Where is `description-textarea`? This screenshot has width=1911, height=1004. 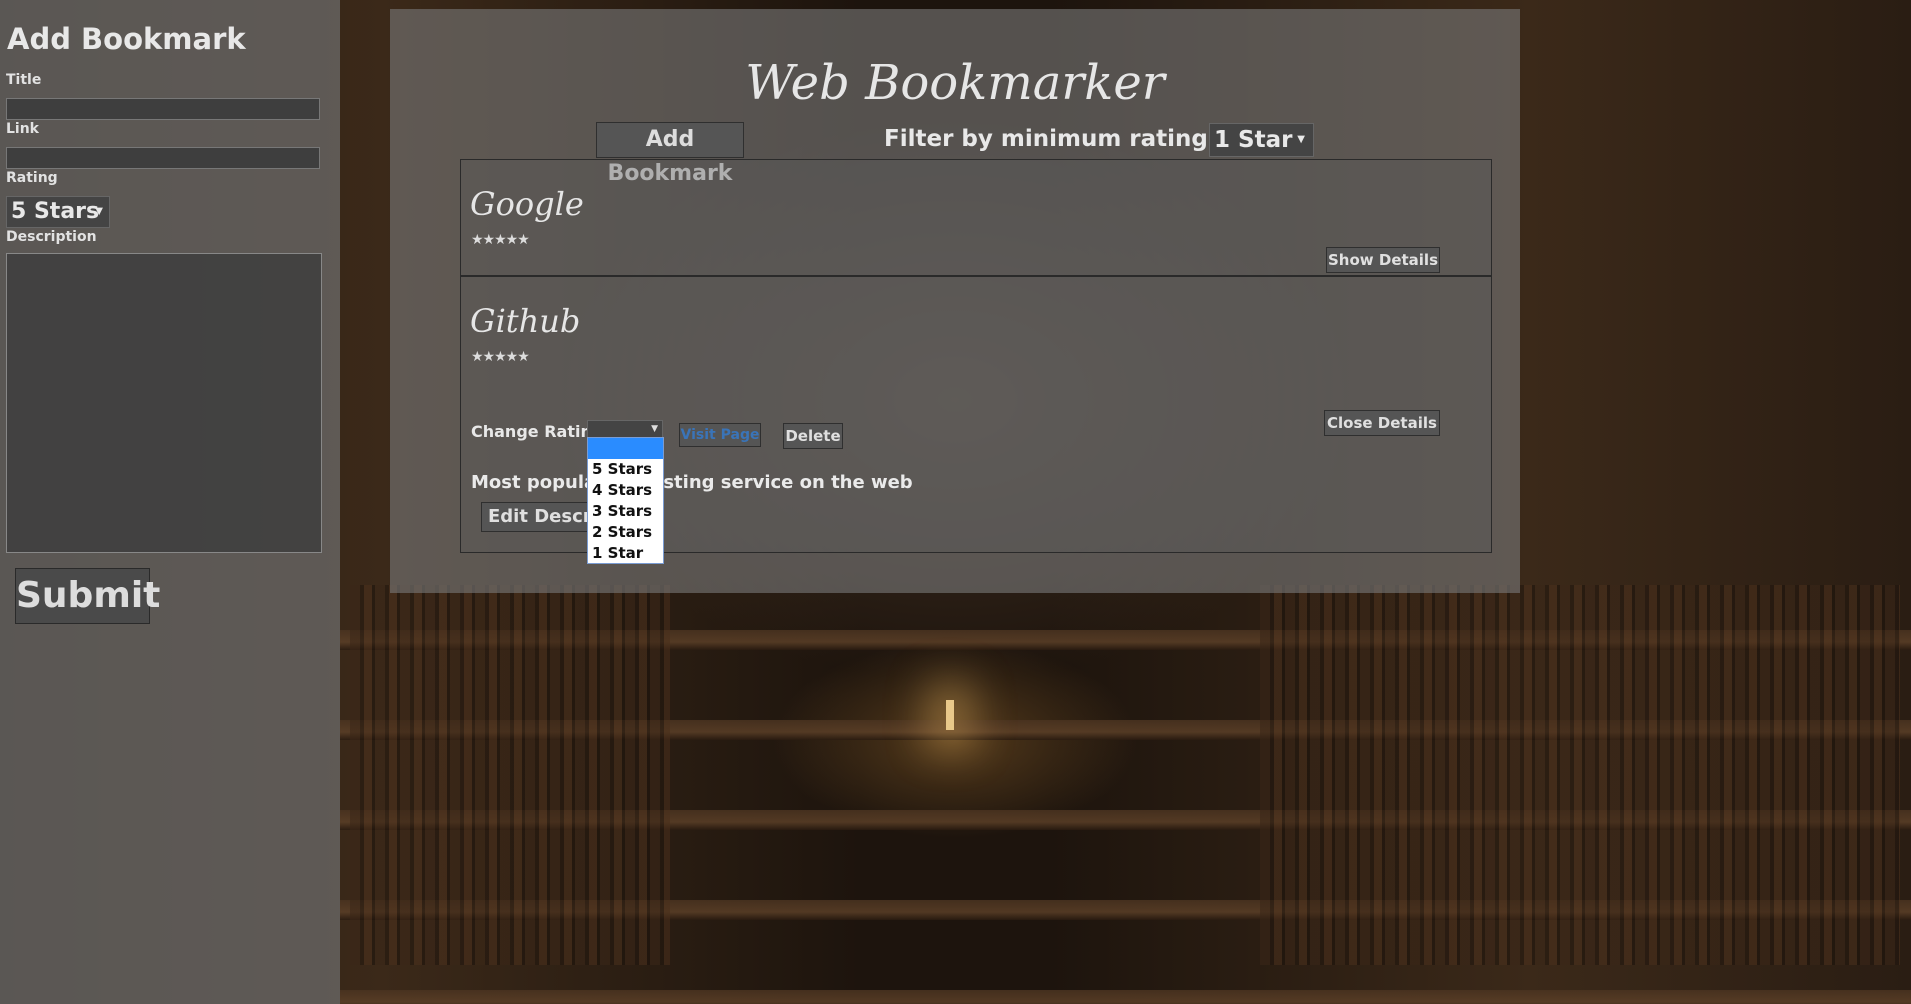 description-textarea is located at coordinates (164, 403).